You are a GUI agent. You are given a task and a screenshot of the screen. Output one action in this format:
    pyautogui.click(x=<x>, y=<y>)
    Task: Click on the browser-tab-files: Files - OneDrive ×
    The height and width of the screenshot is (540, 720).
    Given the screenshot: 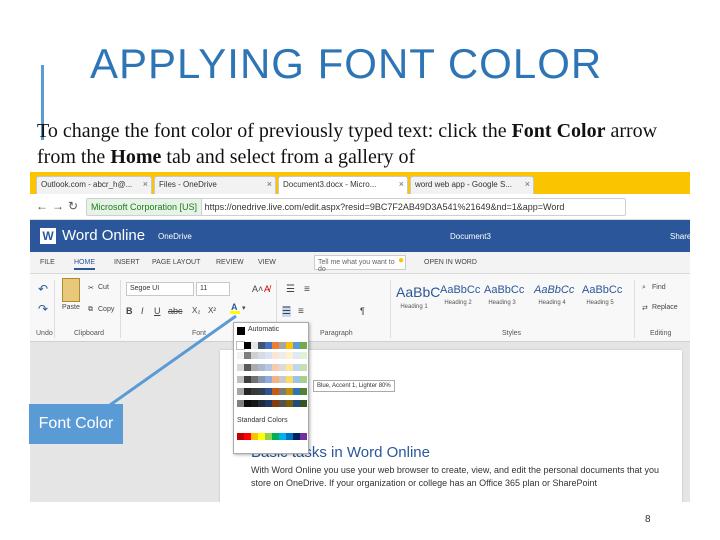 What is the action you would take?
    pyautogui.click(x=215, y=185)
    